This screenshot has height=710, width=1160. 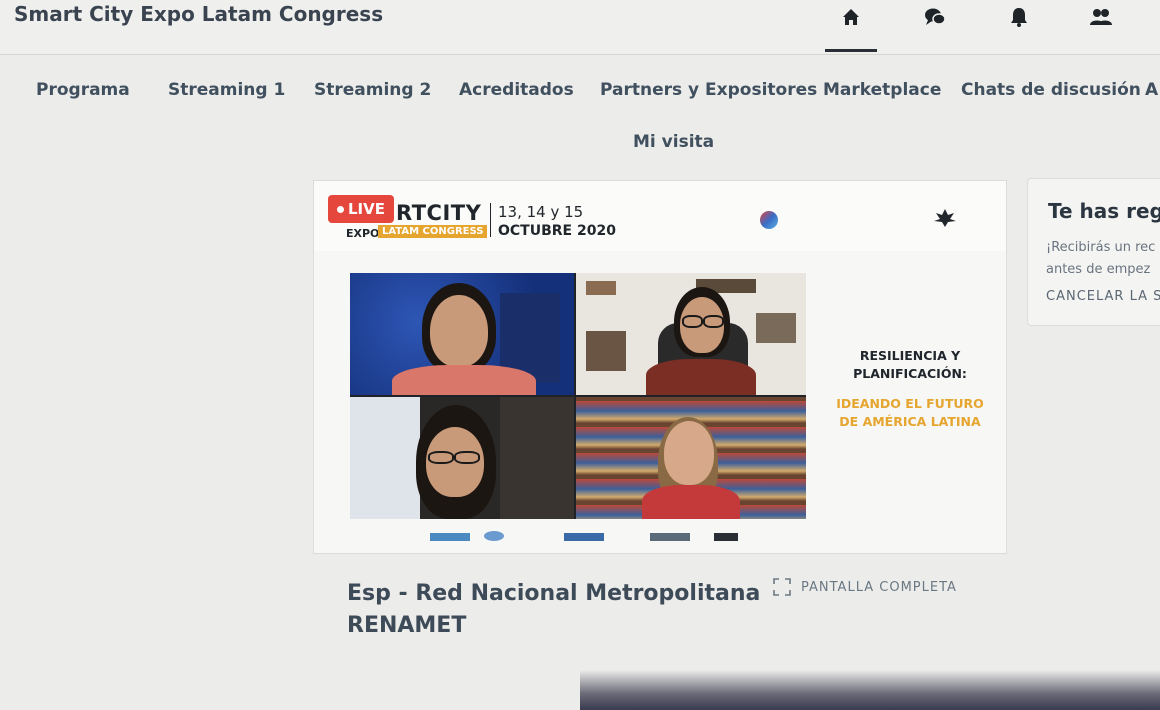 I want to click on nav-acreditados: Acreditados, so click(x=516, y=90).